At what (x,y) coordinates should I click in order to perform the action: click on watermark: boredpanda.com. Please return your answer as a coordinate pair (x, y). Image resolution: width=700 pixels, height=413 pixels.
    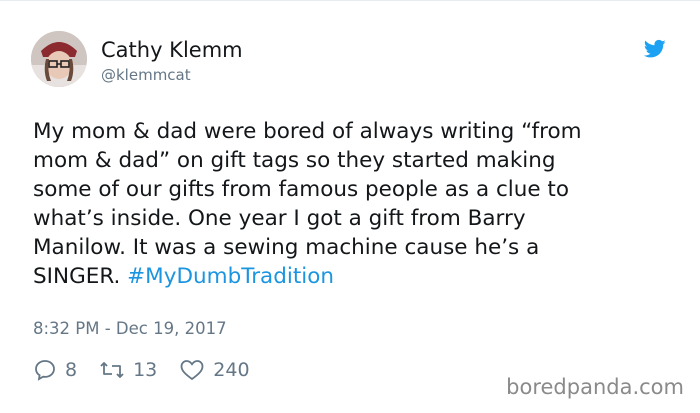
    Looking at the image, I should click on (595, 387).